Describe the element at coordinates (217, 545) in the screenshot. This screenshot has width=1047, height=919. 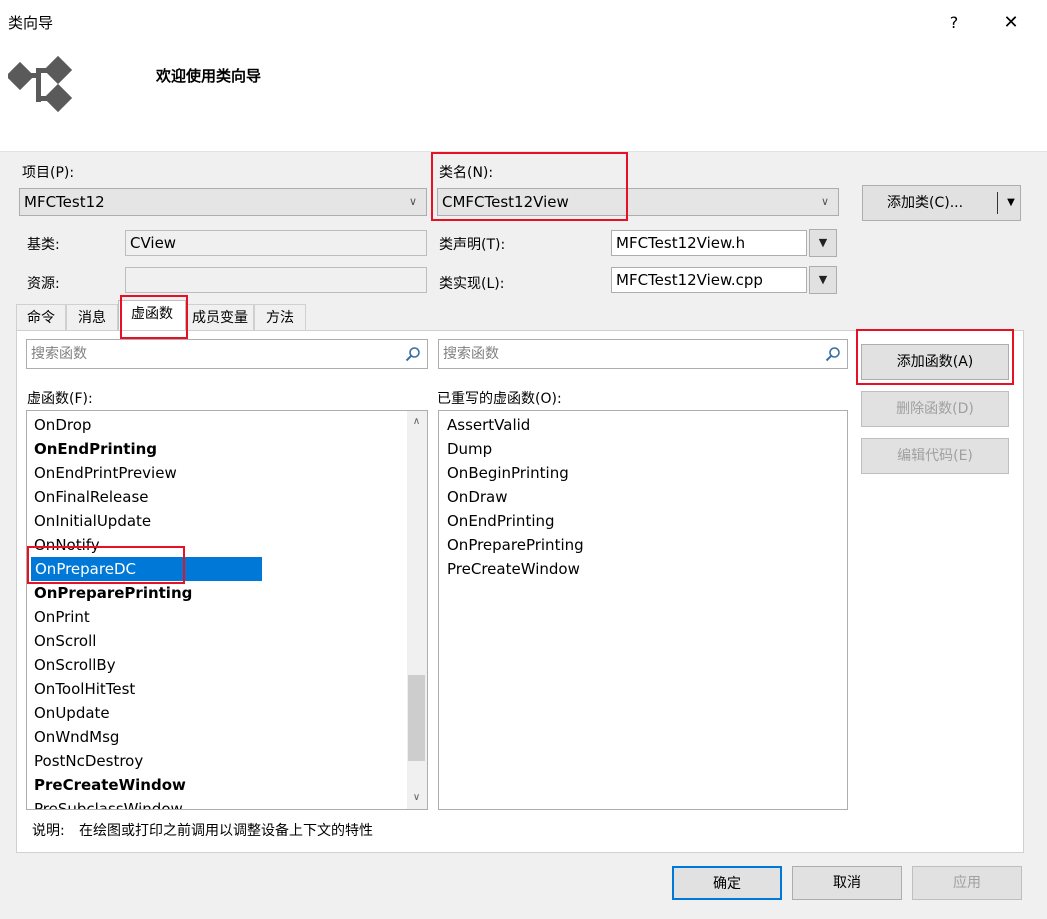
I see `list-item: OnNotify` at that location.